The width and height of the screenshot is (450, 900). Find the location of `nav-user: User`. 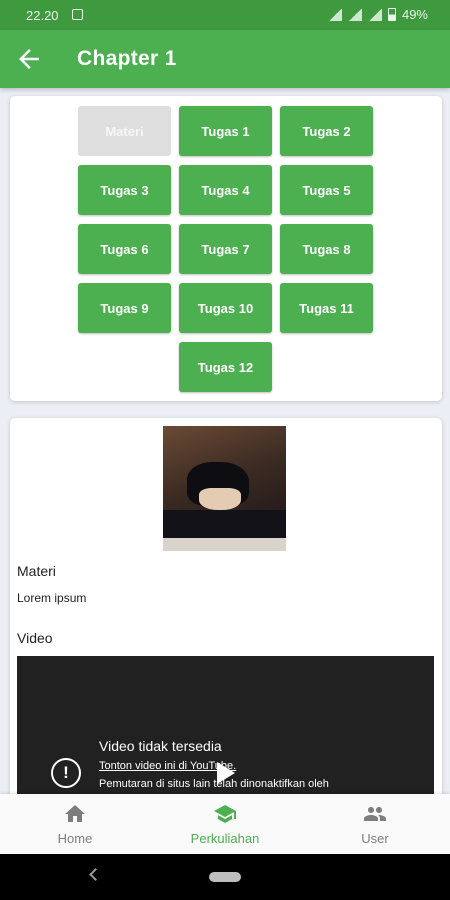

nav-user: User is located at coordinates (375, 824).